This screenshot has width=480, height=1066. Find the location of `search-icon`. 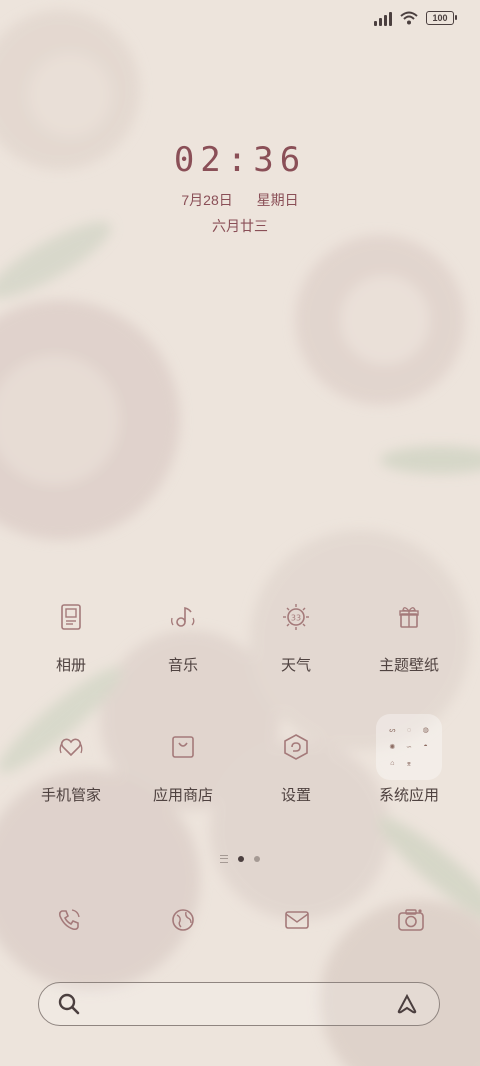

search-icon is located at coordinates (69, 1004).